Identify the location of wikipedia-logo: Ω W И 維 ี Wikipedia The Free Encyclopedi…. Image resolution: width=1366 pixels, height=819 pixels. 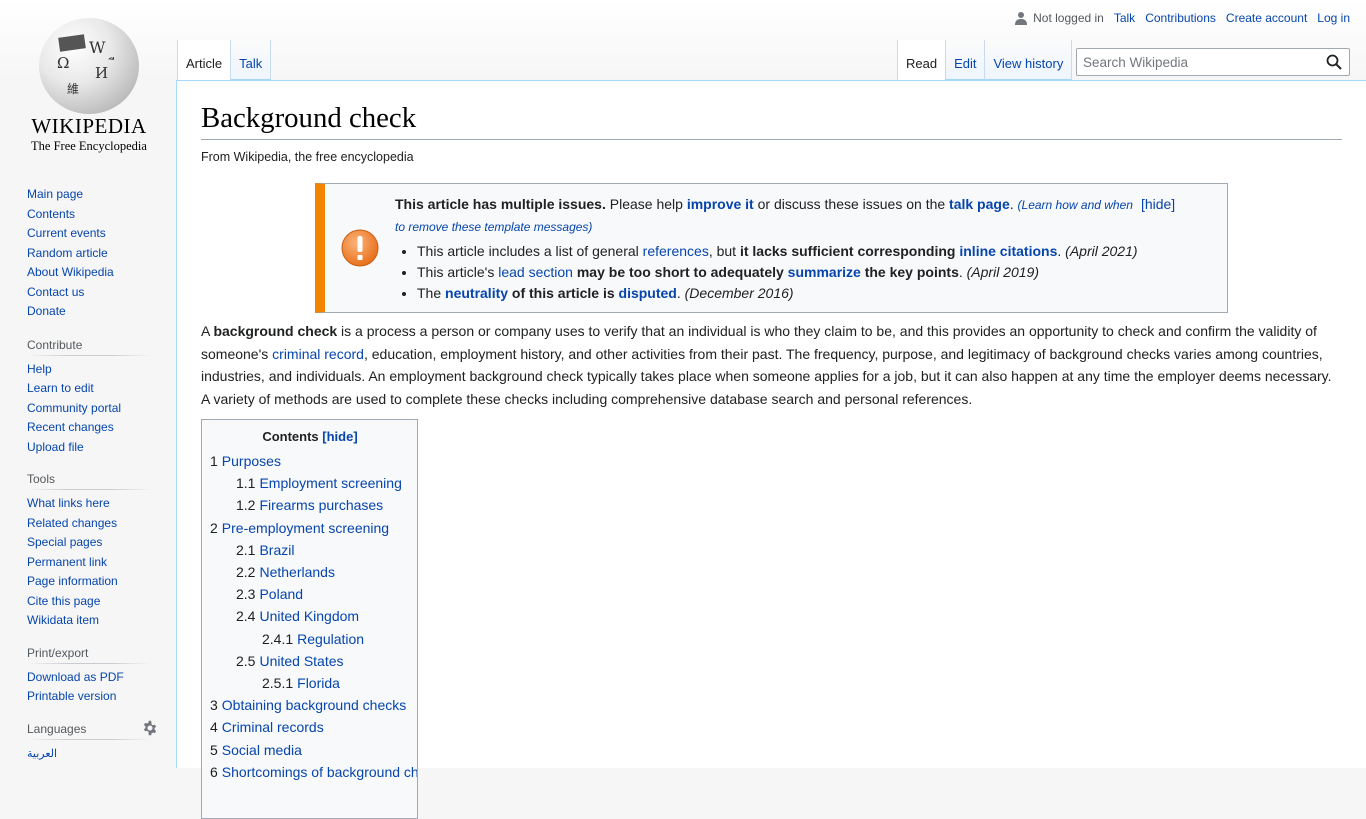
(89, 85).